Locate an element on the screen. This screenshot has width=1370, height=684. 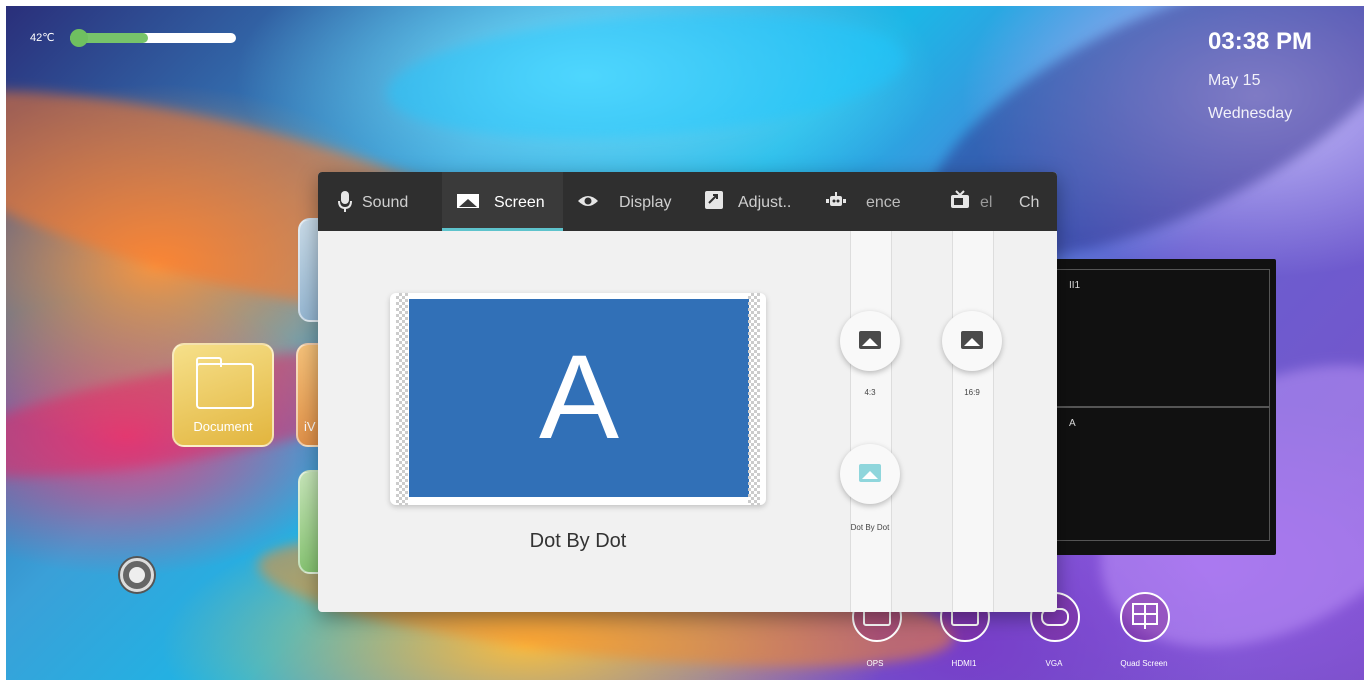
option-label: 4:3 is located at coordinates (870, 392).